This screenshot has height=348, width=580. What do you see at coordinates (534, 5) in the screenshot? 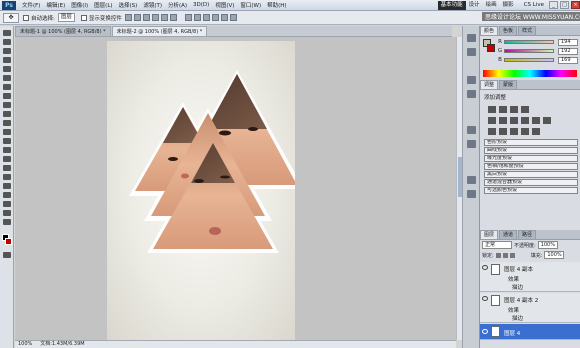
I see `cs-live-button: CS Live` at bounding box center [534, 5].